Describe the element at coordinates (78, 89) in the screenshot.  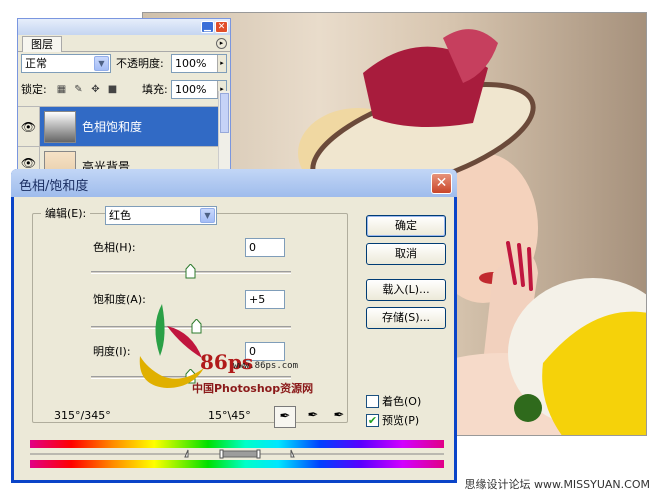
I see `lock-paint-icon: ✎` at that location.